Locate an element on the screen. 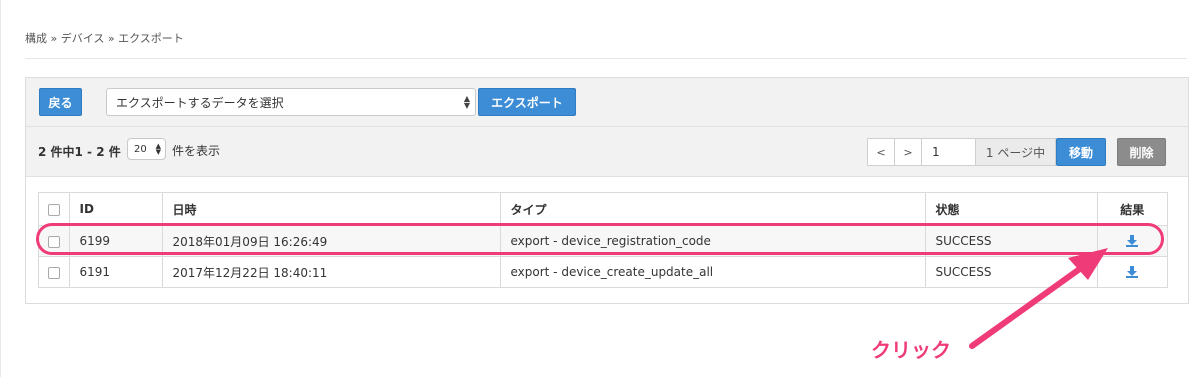 This screenshot has width=1201, height=377. row-datetime: 2017年12月22日 18:40:11 is located at coordinates (331, 272).